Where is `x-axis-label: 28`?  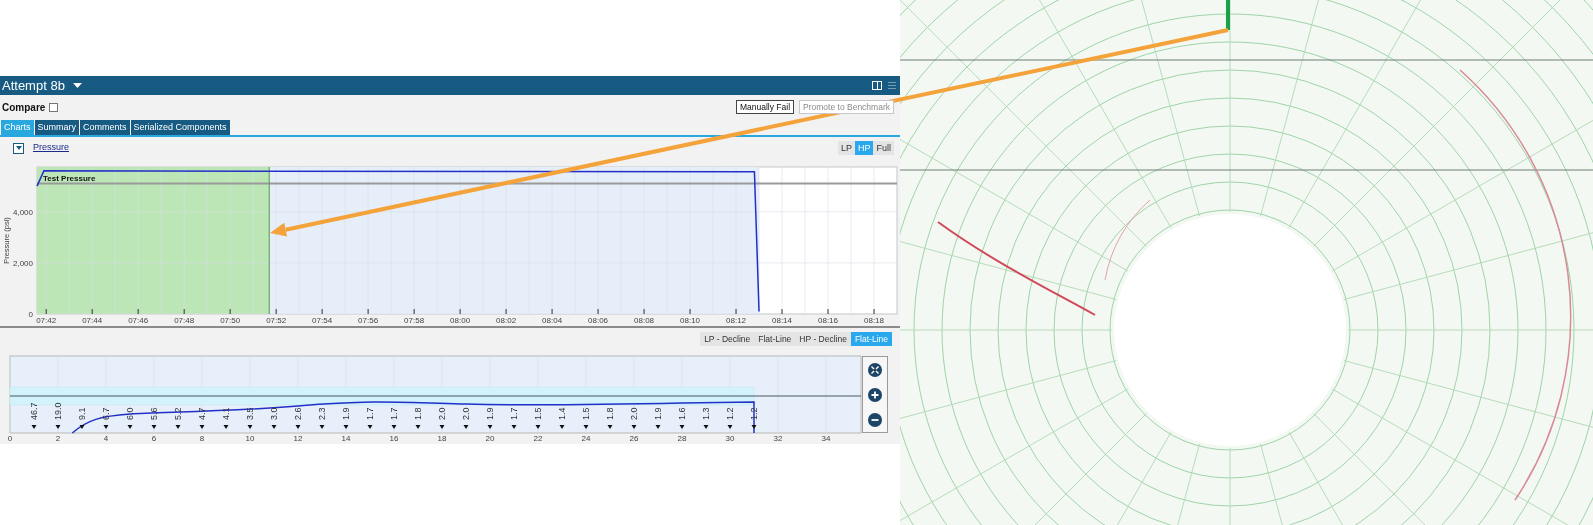 x-axis-label: 28 is located at coordinates (682, 438).